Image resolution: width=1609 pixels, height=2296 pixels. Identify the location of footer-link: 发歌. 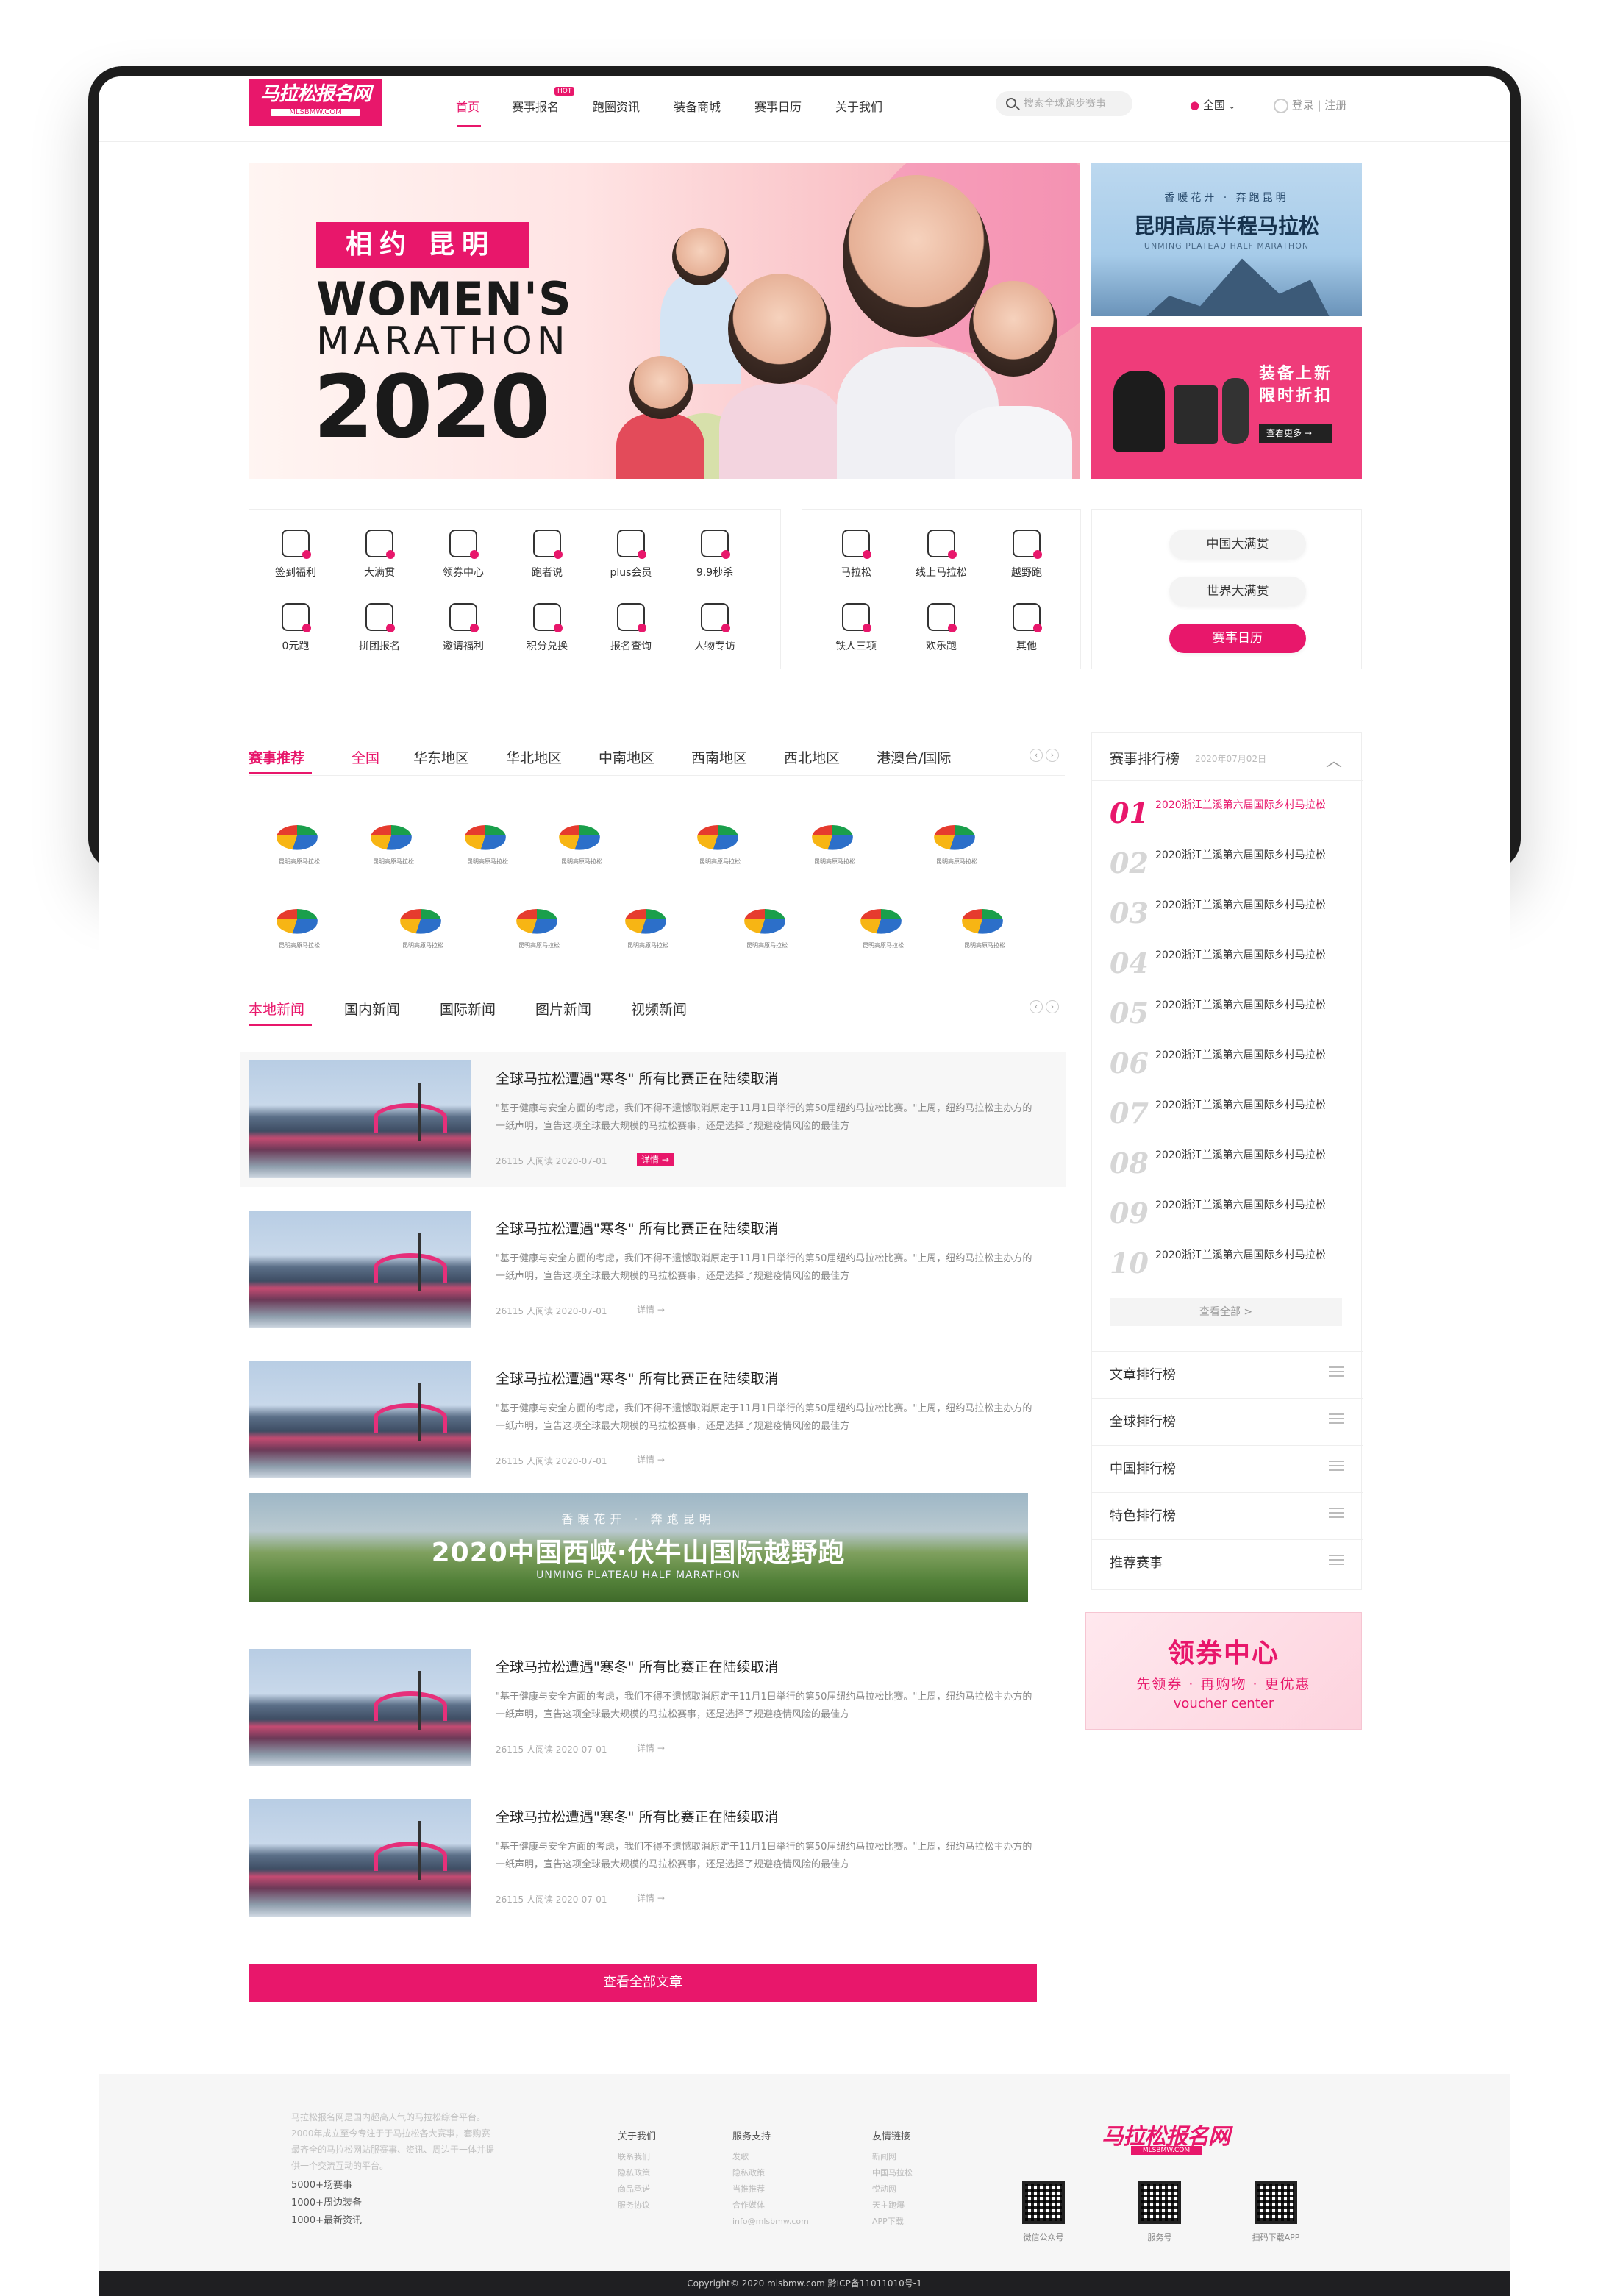
(741, 2157).